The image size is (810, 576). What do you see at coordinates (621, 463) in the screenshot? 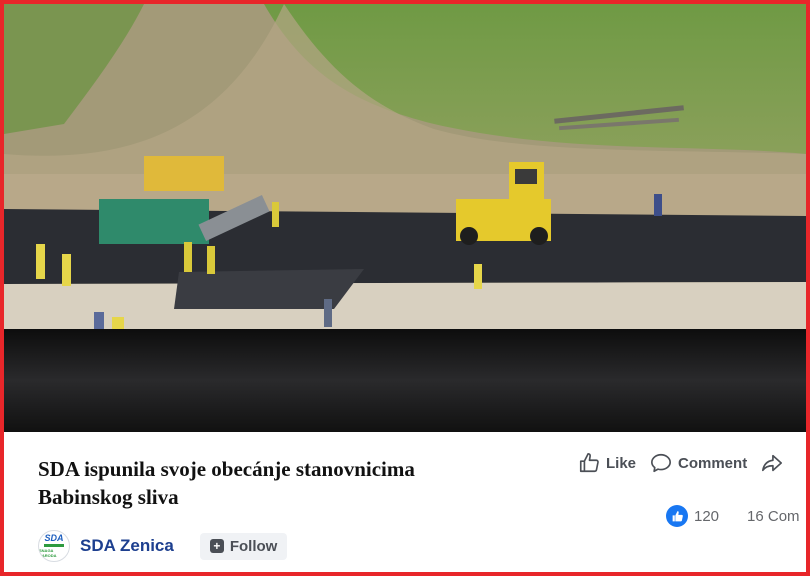
I see `like-label: Like` at bounding box center [621, 463].